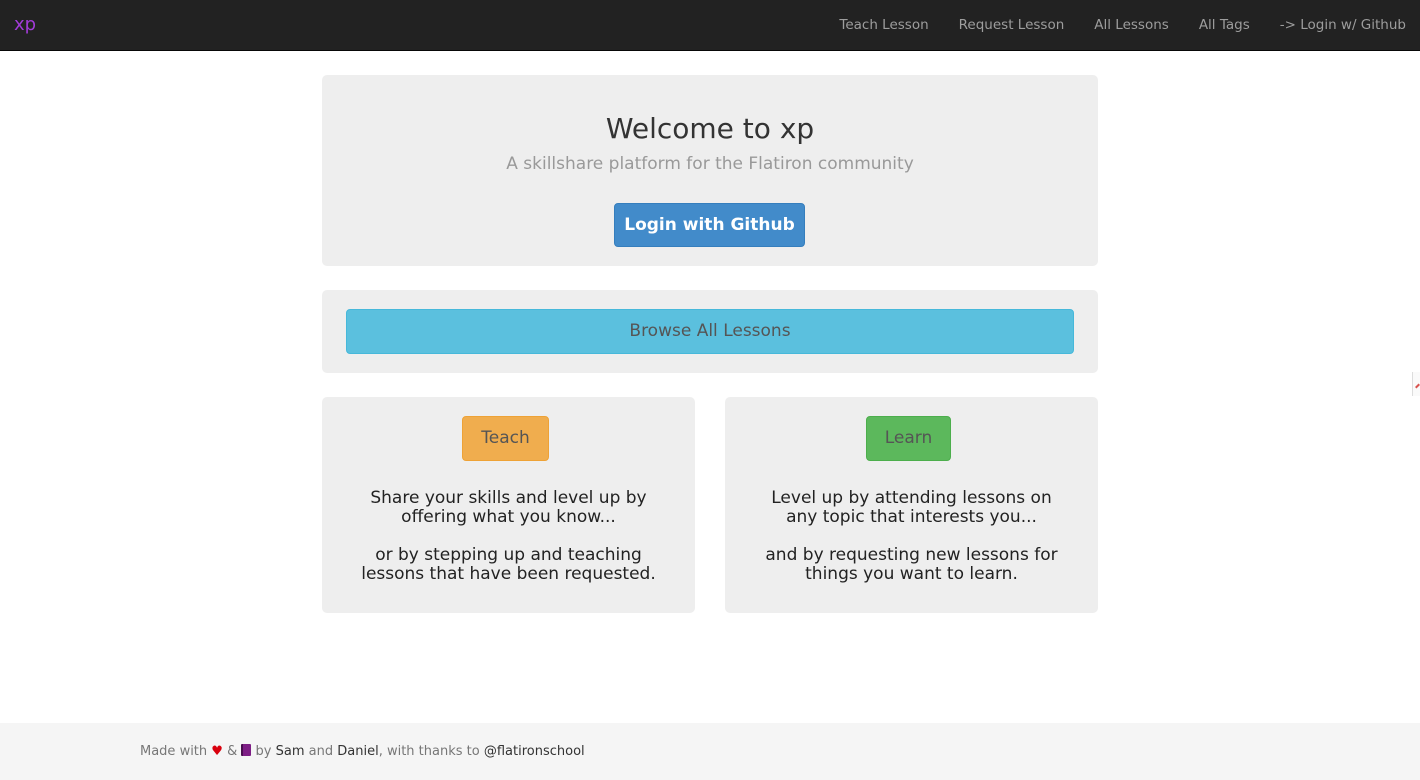  Describe the element at coordinates (505, 438) in the screenshot. I see `teach-button: Teach` at that location.